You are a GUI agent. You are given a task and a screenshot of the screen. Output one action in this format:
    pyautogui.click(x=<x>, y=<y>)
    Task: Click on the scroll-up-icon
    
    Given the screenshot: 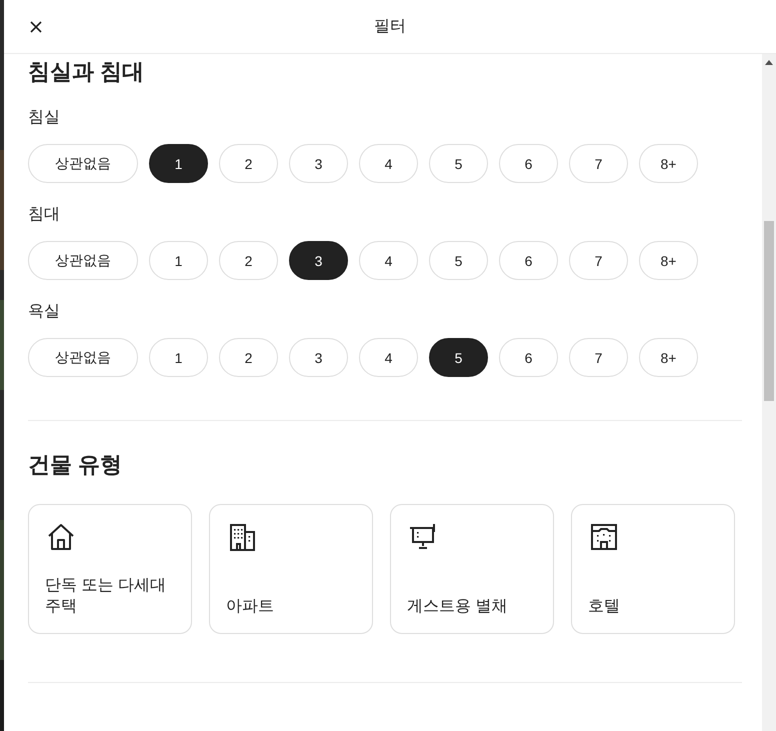 What is the action you would take?
    pyautogui.click(x=769, y=62)
    